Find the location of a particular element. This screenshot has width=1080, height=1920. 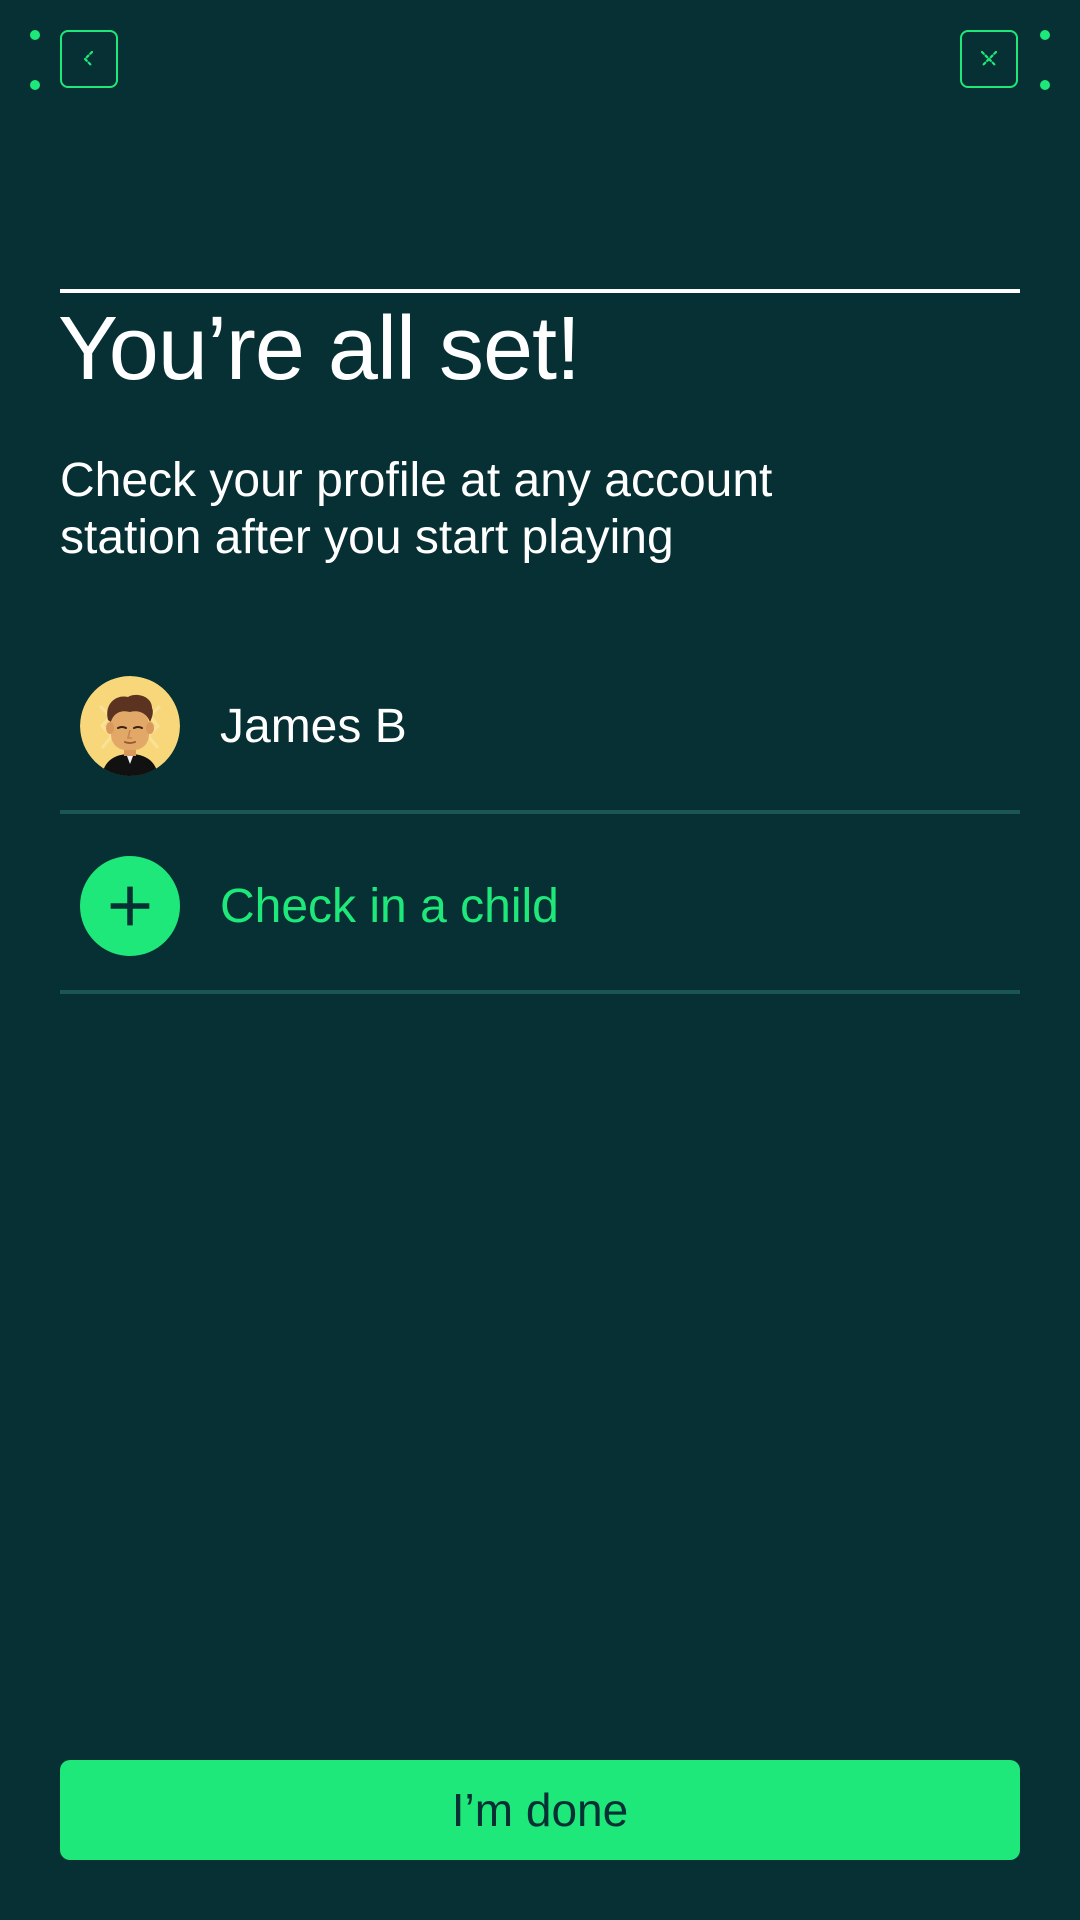

corner-dot-top-left is located at coordinates (35, 35).